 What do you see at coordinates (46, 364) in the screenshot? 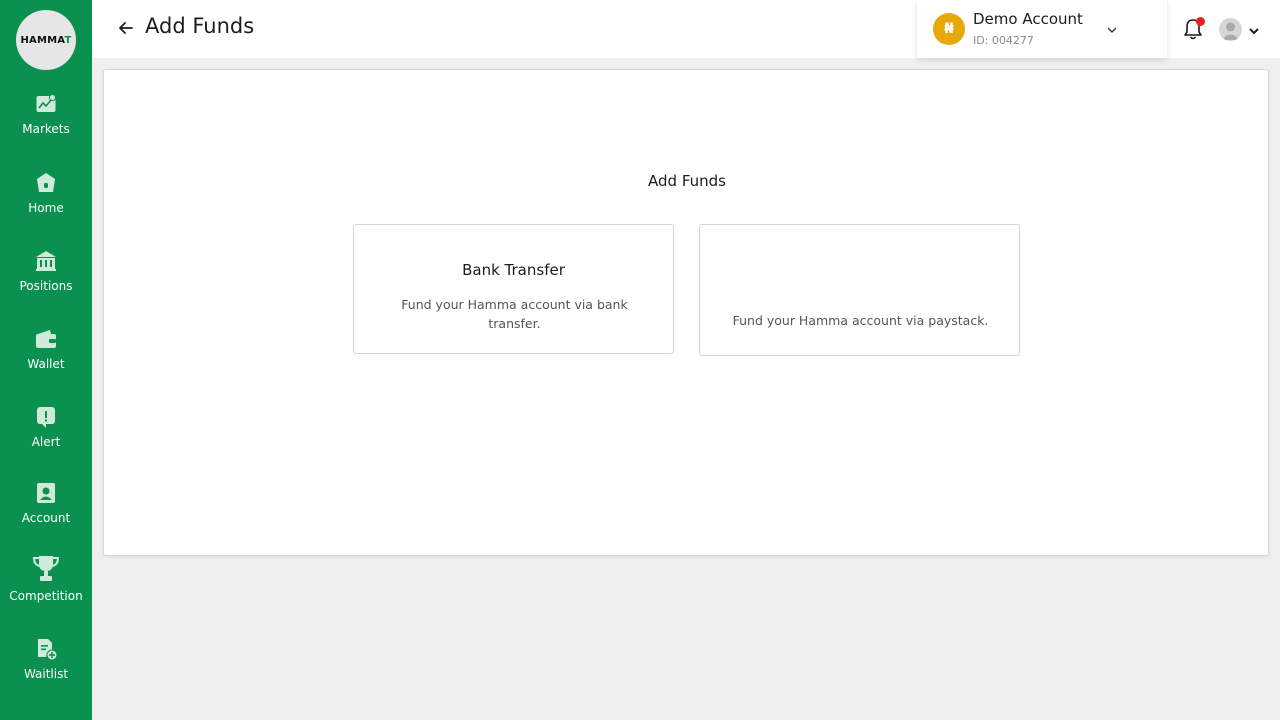
I see `sidebar-item-label: Wallet` at bounding box center [46, 364].